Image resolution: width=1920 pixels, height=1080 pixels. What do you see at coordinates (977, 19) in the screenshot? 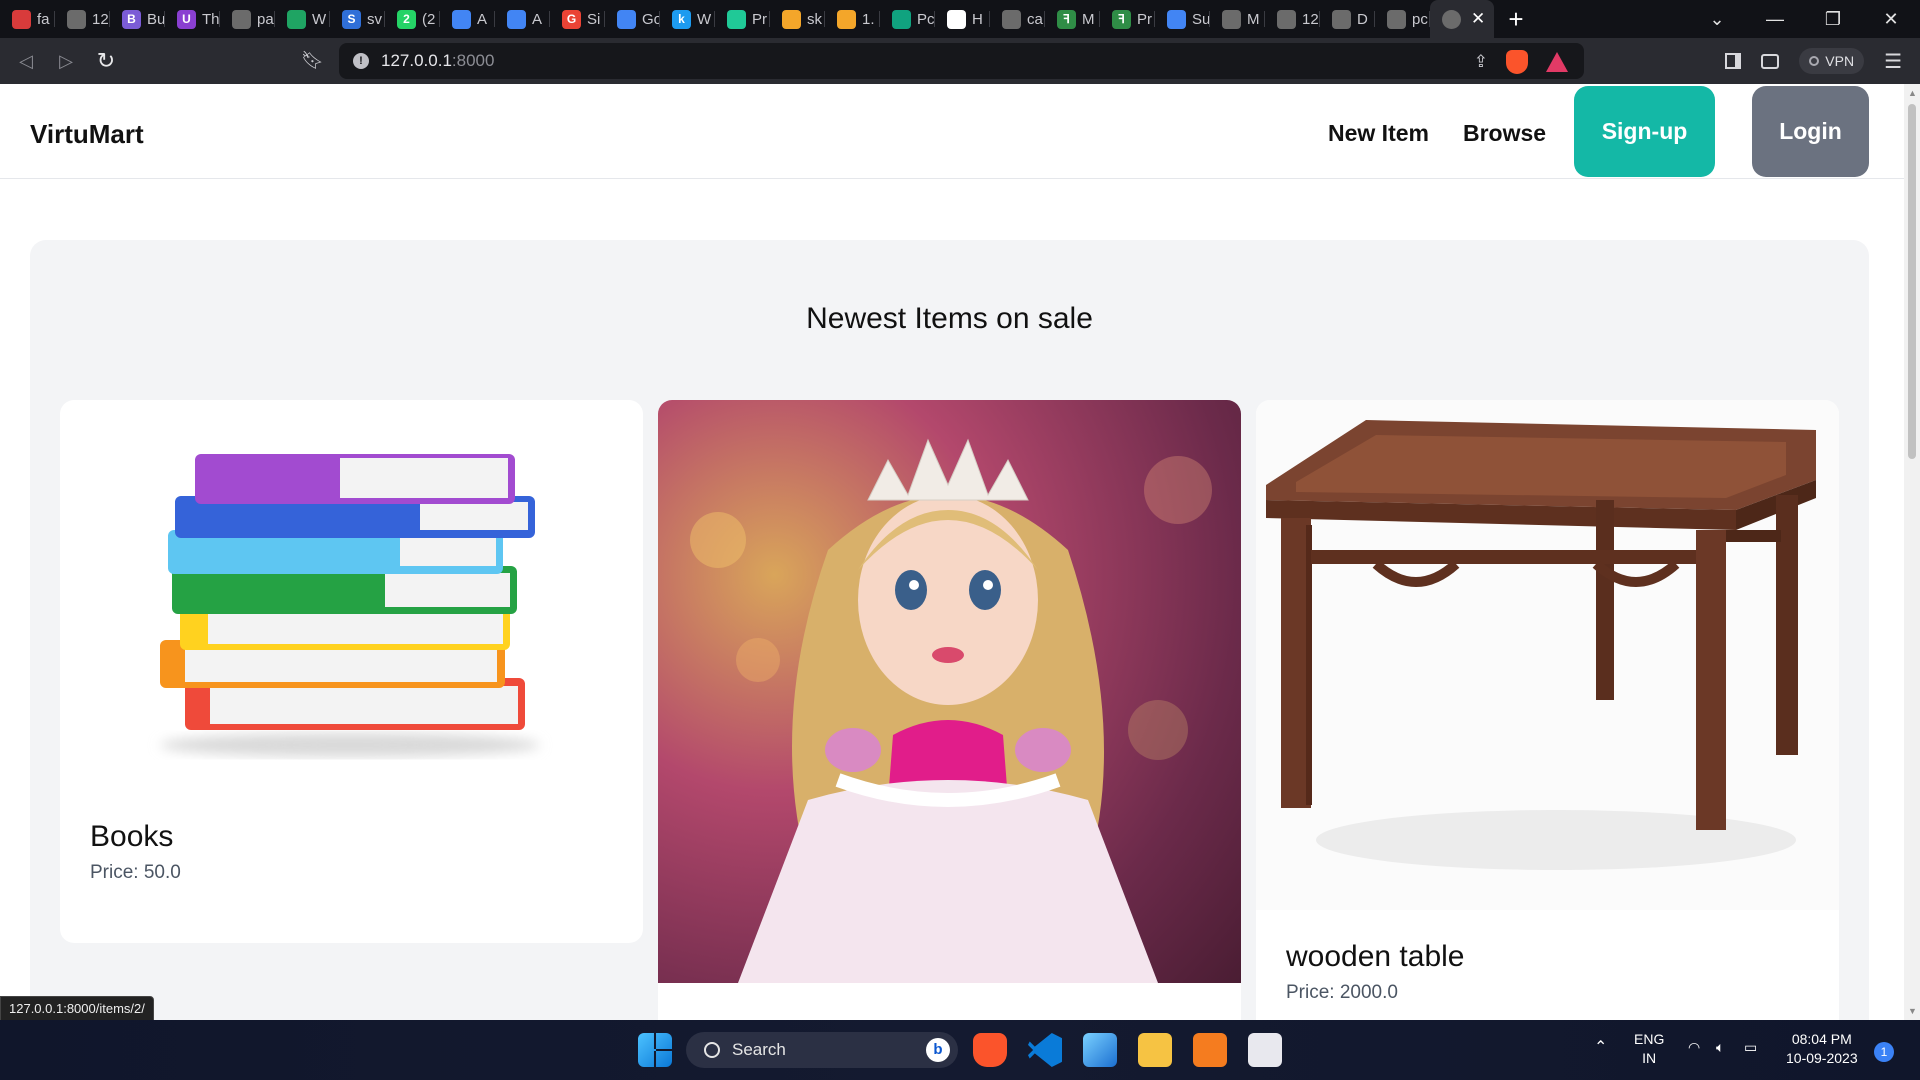
I see `tab-title: H` at bounding box center [977, 19].